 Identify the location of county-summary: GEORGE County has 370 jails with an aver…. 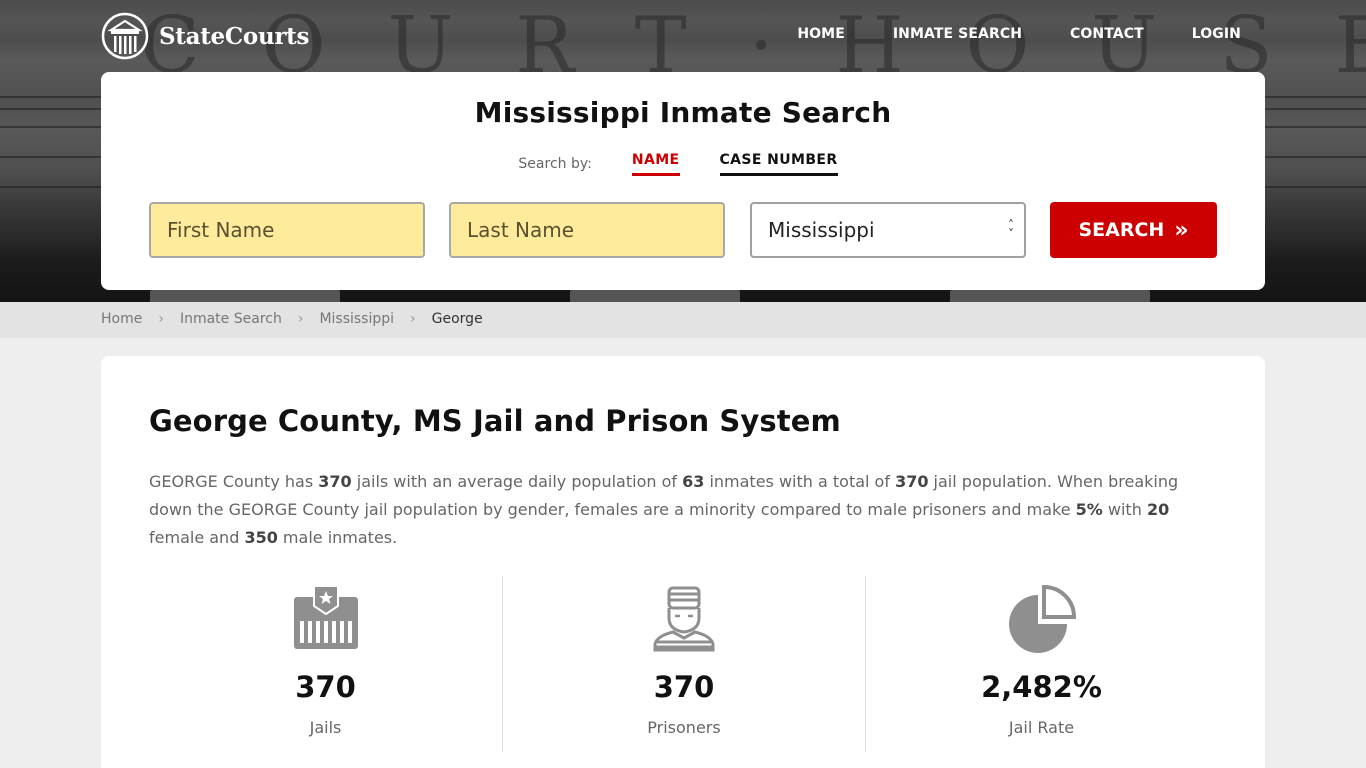
(686, 510).